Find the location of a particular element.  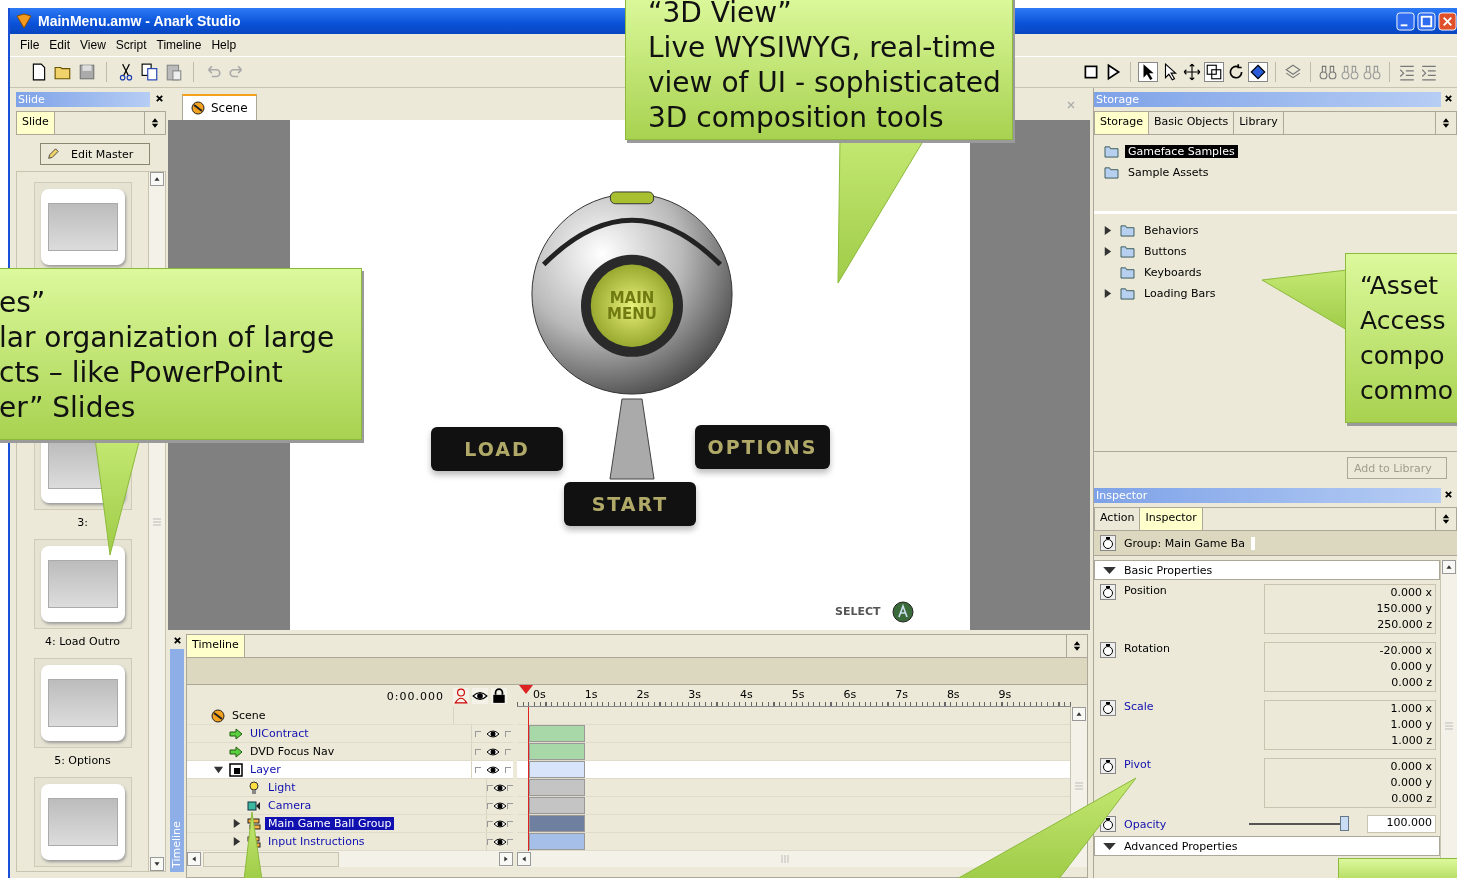

callout-tooltip: es” lar organization of large cts – like PowerPoint er” Slides is located at coordinates (181, 354).